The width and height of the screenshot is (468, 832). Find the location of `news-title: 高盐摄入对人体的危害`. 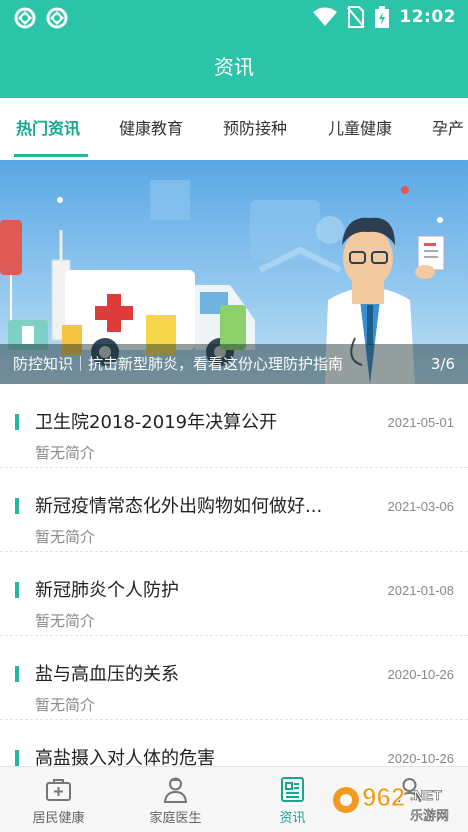

news-title: 高盐摄入对人体的危害 is located at coordinates (125, 757).